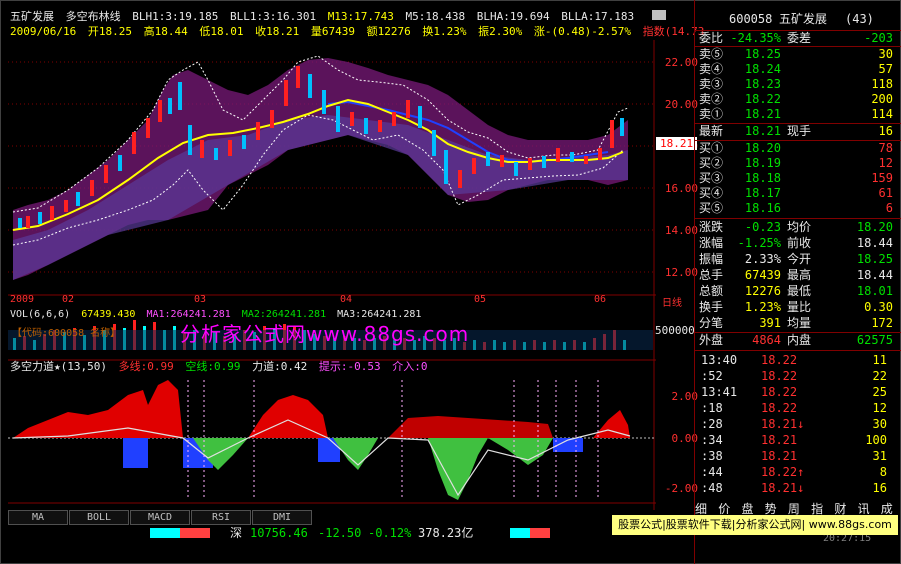 Image resolution: width=901 pixels, height=564 pixels. What do you see at coordinates (712, 424) in the screenshot?
I see `tick-time: :28` at bounding box center [712, 424].